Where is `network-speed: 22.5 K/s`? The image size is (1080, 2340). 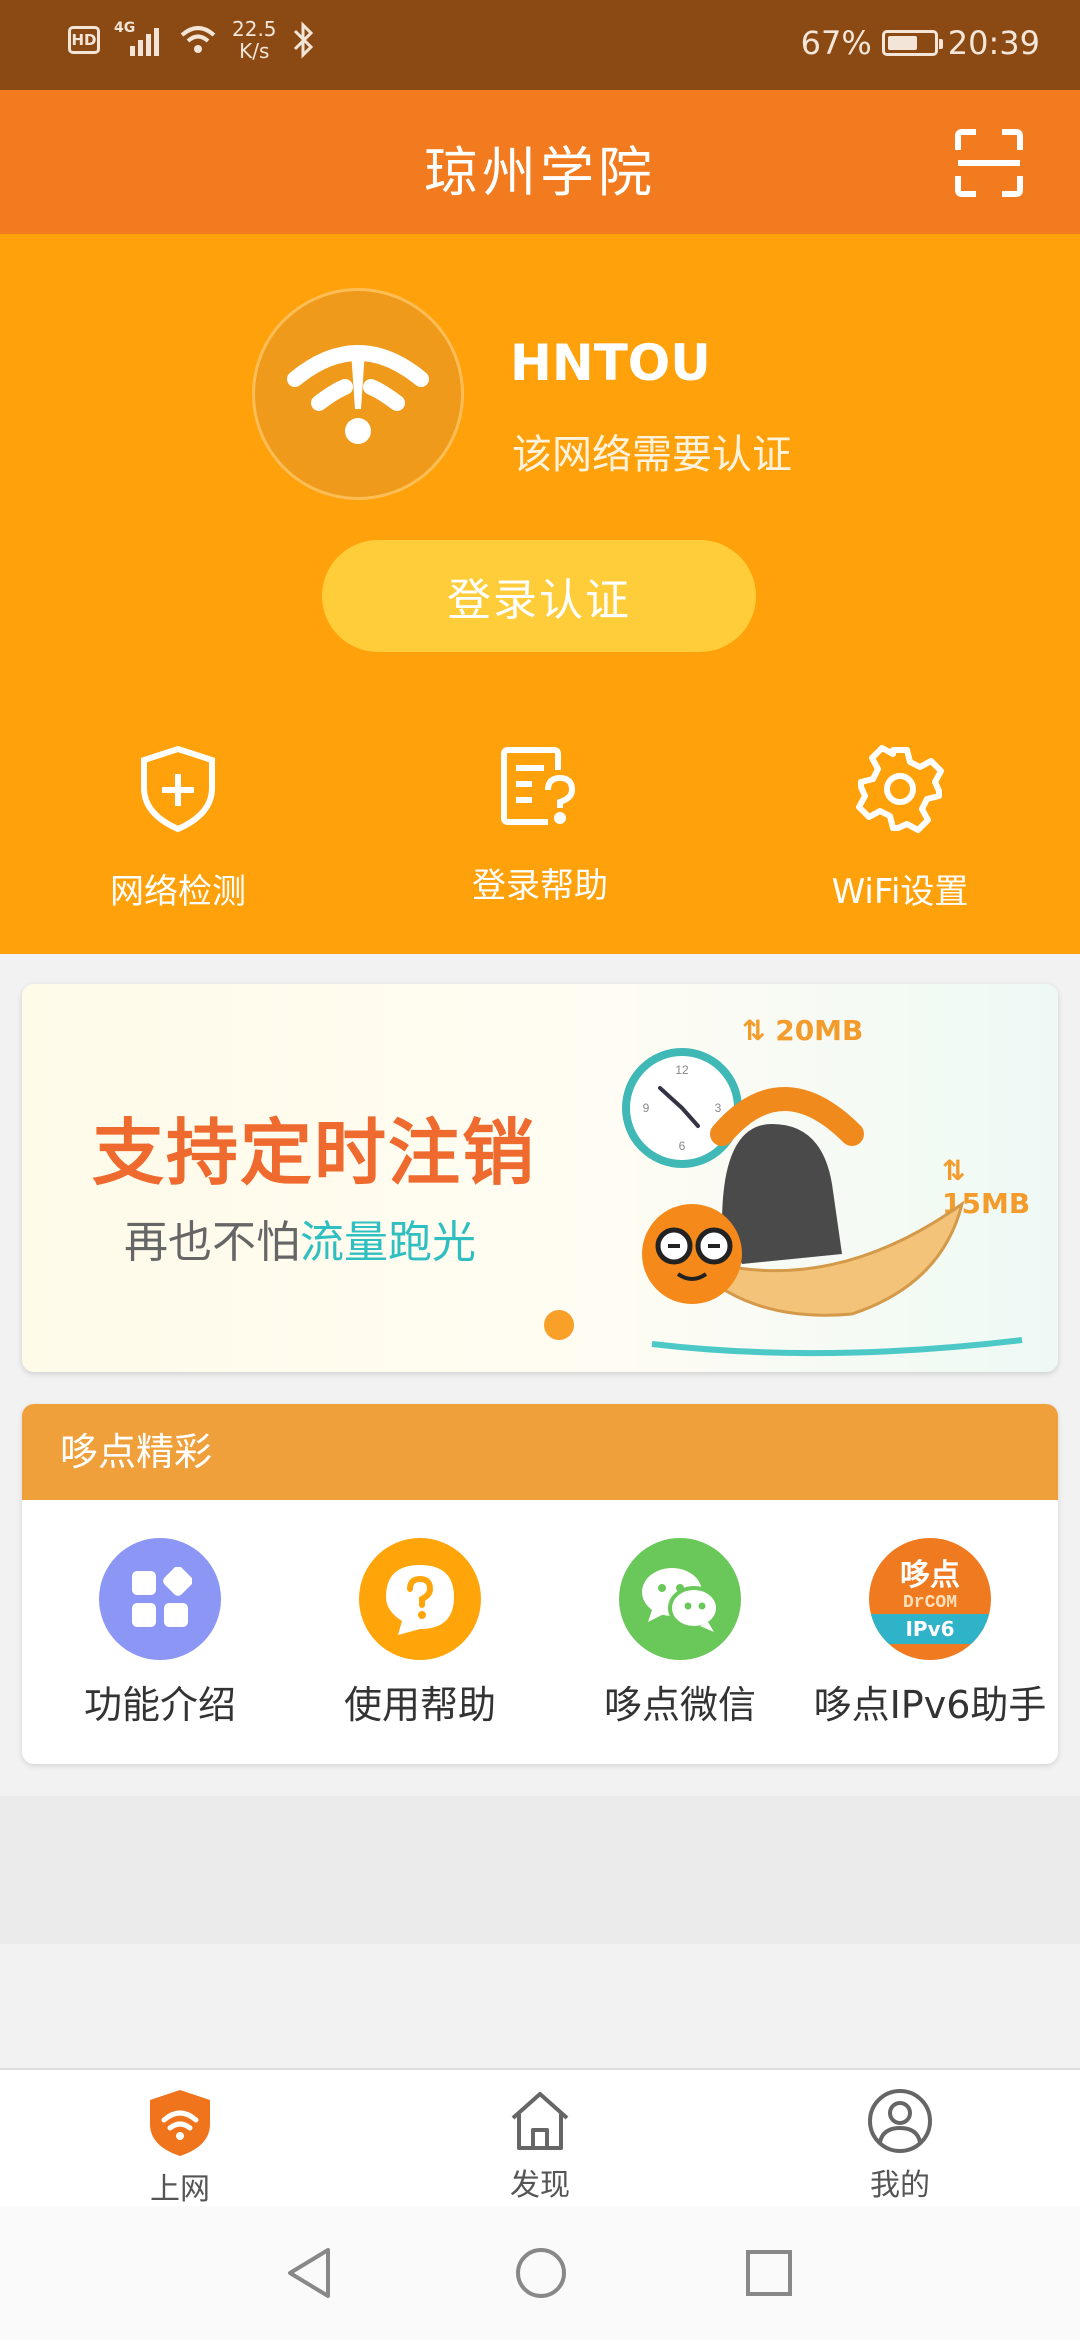
network-speed: 22.5 K/s is located at coordinates (254, 40).